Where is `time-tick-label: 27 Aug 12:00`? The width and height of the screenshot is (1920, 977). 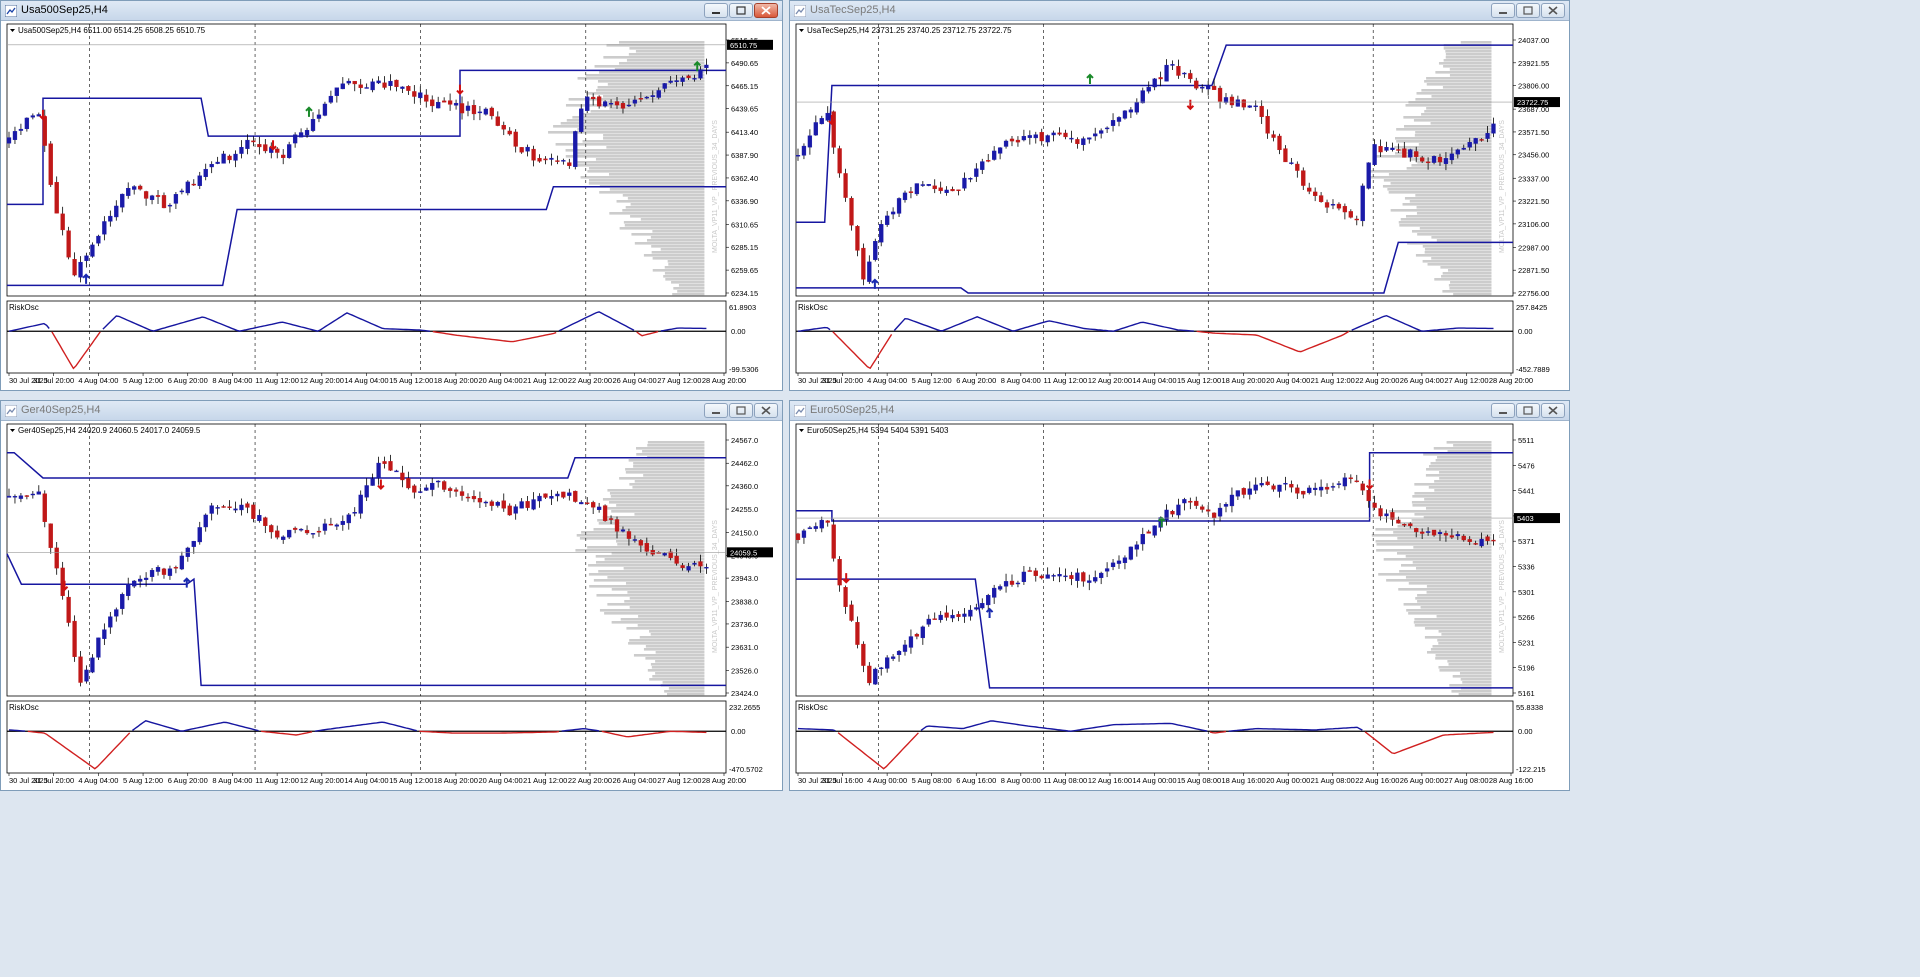 time-tick-label: 27 Aug 12:00 is located at coordinates (679, 780).